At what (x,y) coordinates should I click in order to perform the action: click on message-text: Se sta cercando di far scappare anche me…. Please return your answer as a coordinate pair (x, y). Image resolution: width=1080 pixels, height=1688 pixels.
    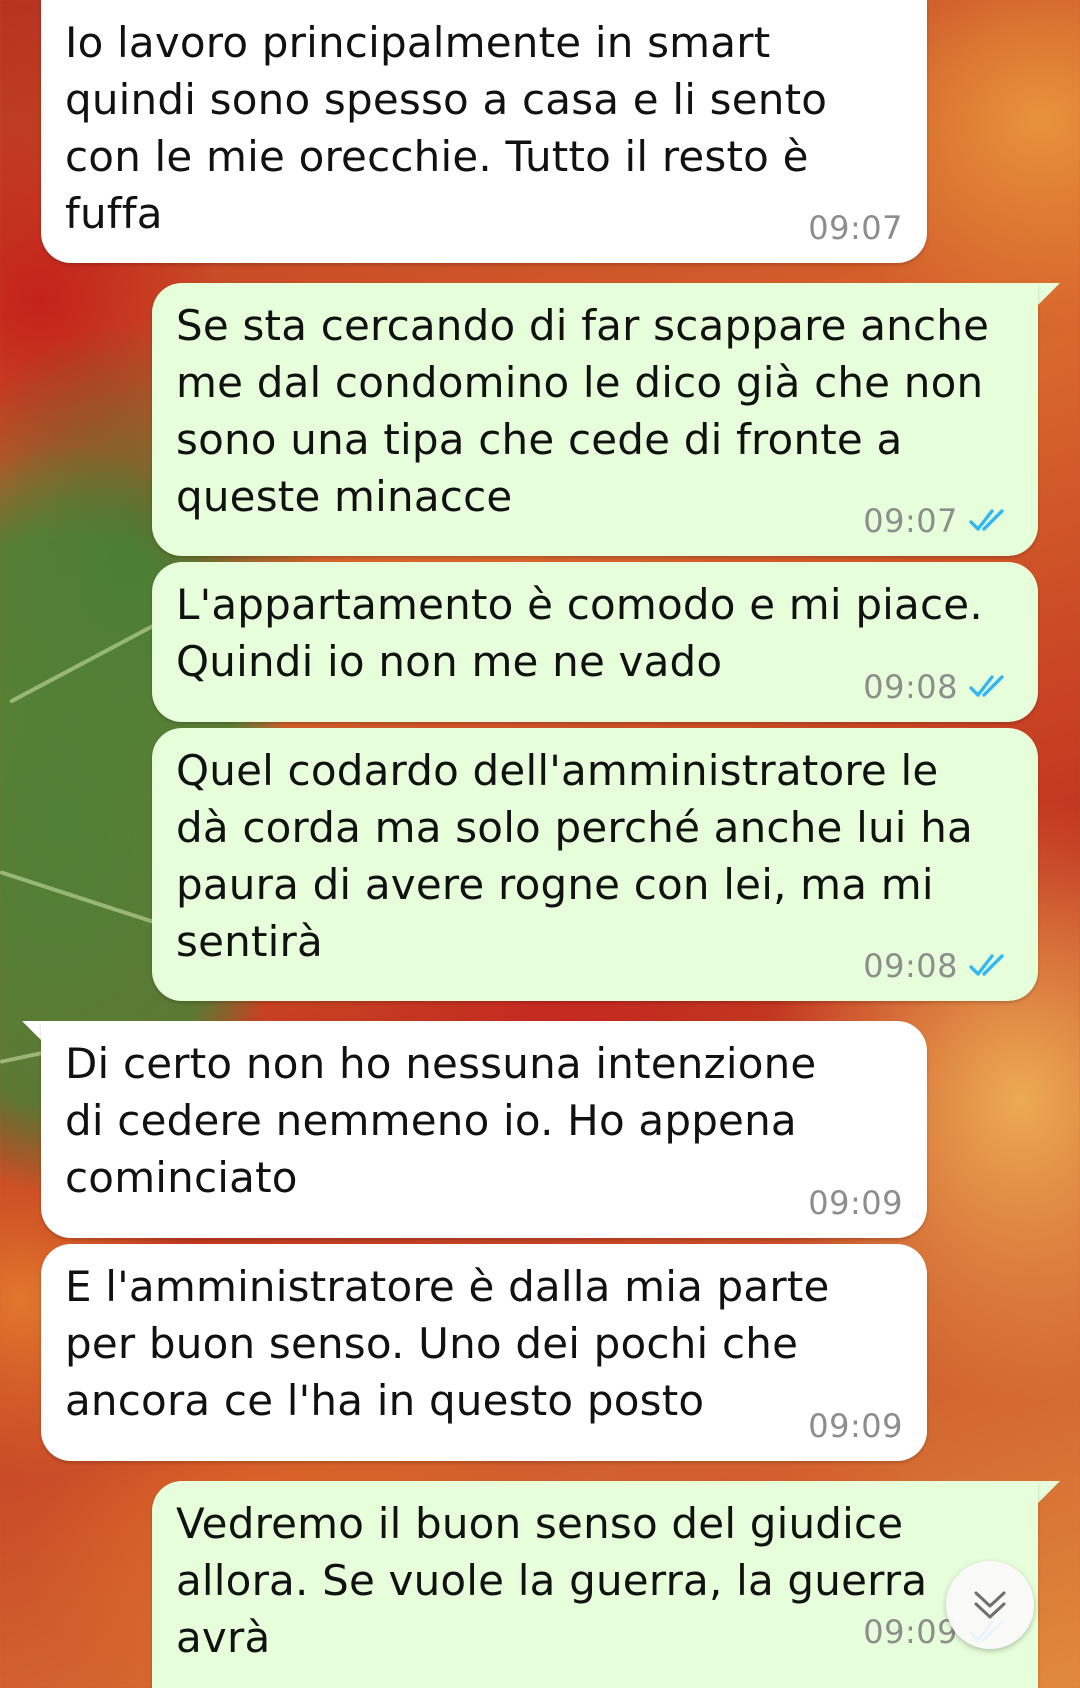
    Looking at the image, I should click on (583, 411).